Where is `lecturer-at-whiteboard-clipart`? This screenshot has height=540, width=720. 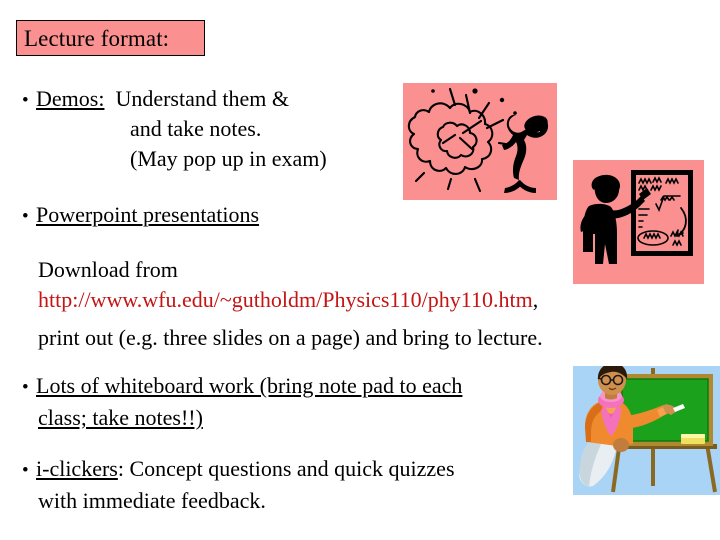 lecturer-at-whiteboard-clipart is located at coordinates (638, 222).